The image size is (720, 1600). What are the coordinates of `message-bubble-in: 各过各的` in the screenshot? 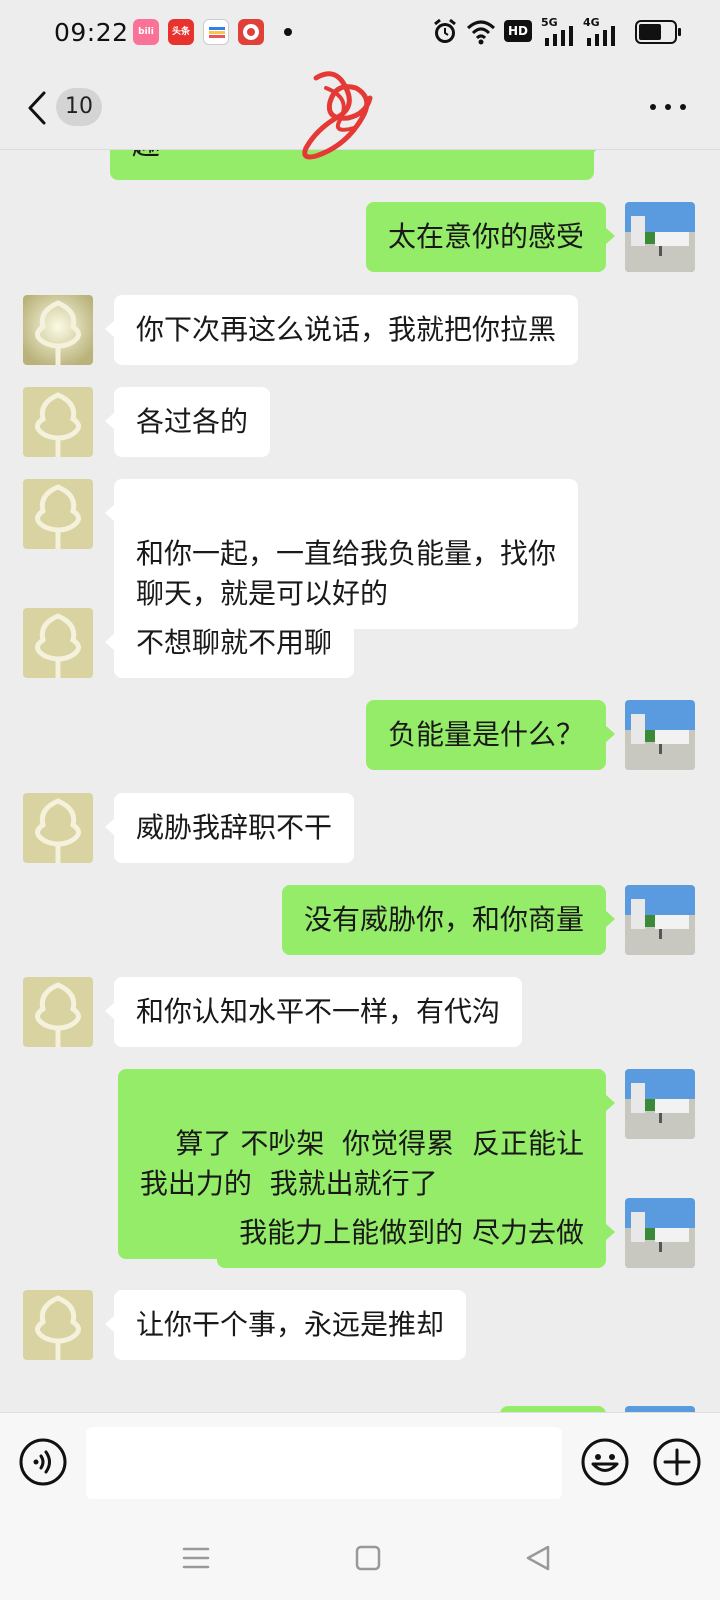 It's located at (187, 422).